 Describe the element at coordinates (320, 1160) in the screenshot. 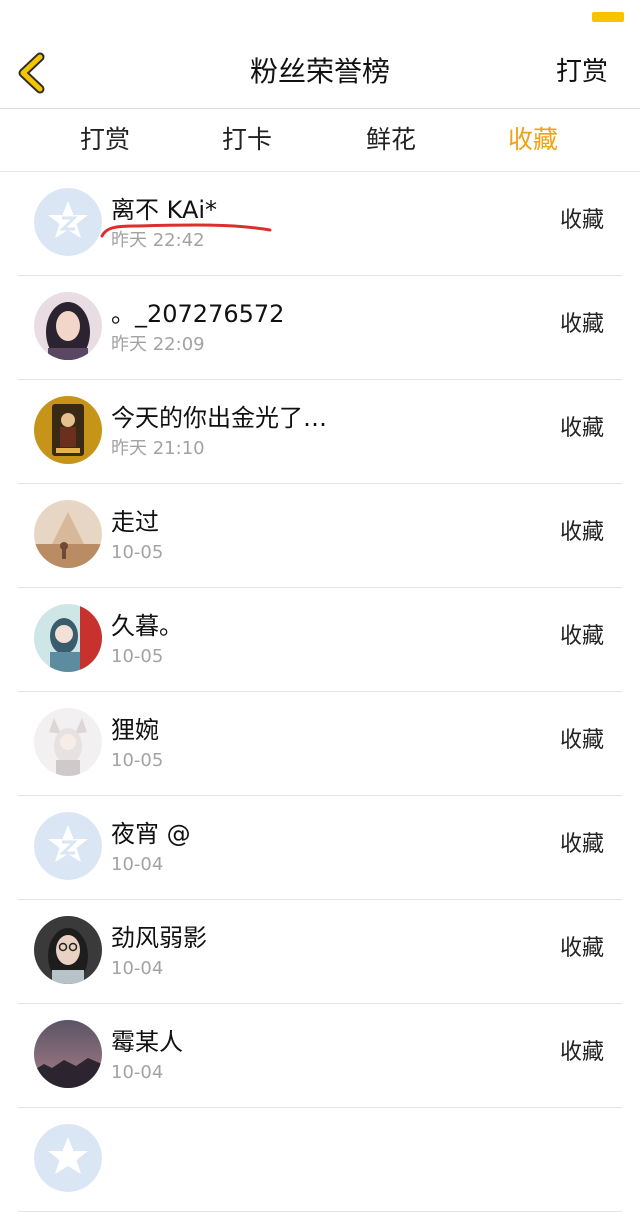

I see `list-item` at that location.